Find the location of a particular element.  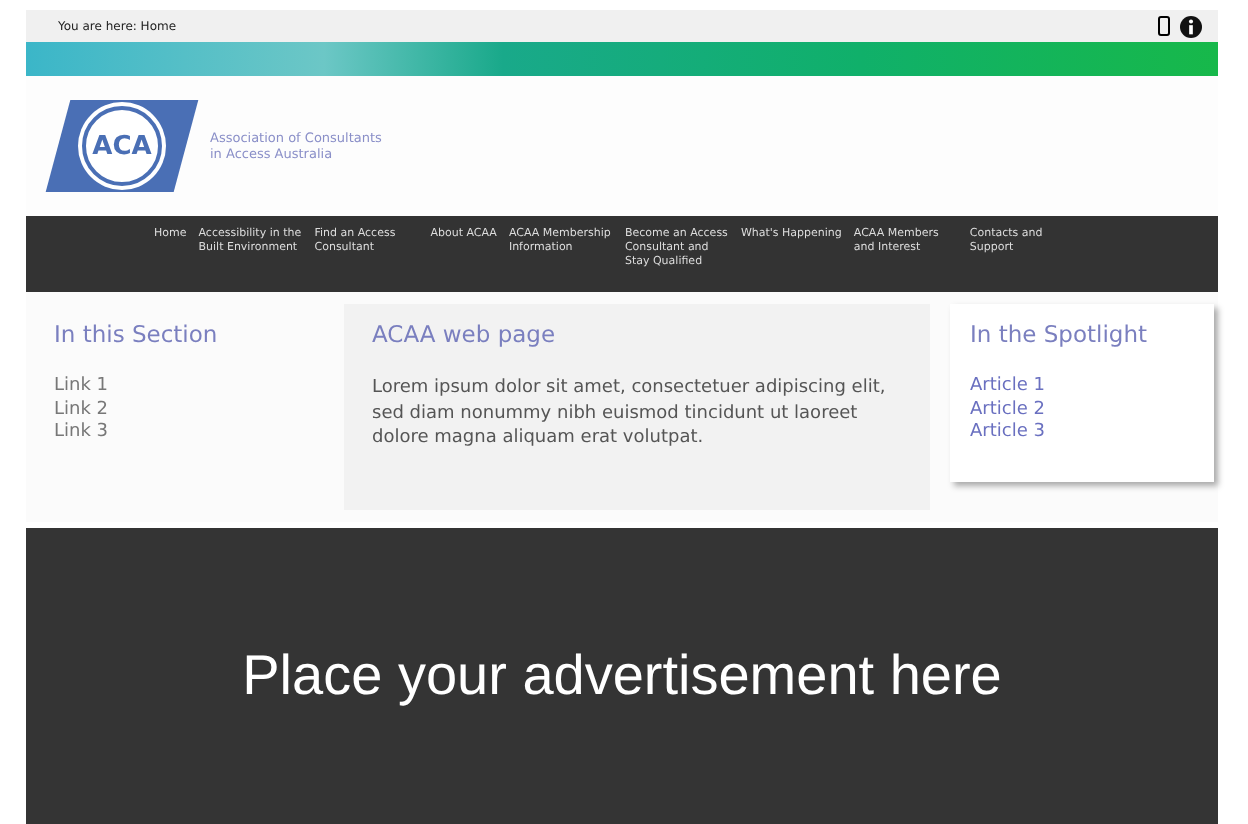

section-heading: In this Section is located at coordinates (137, 334).